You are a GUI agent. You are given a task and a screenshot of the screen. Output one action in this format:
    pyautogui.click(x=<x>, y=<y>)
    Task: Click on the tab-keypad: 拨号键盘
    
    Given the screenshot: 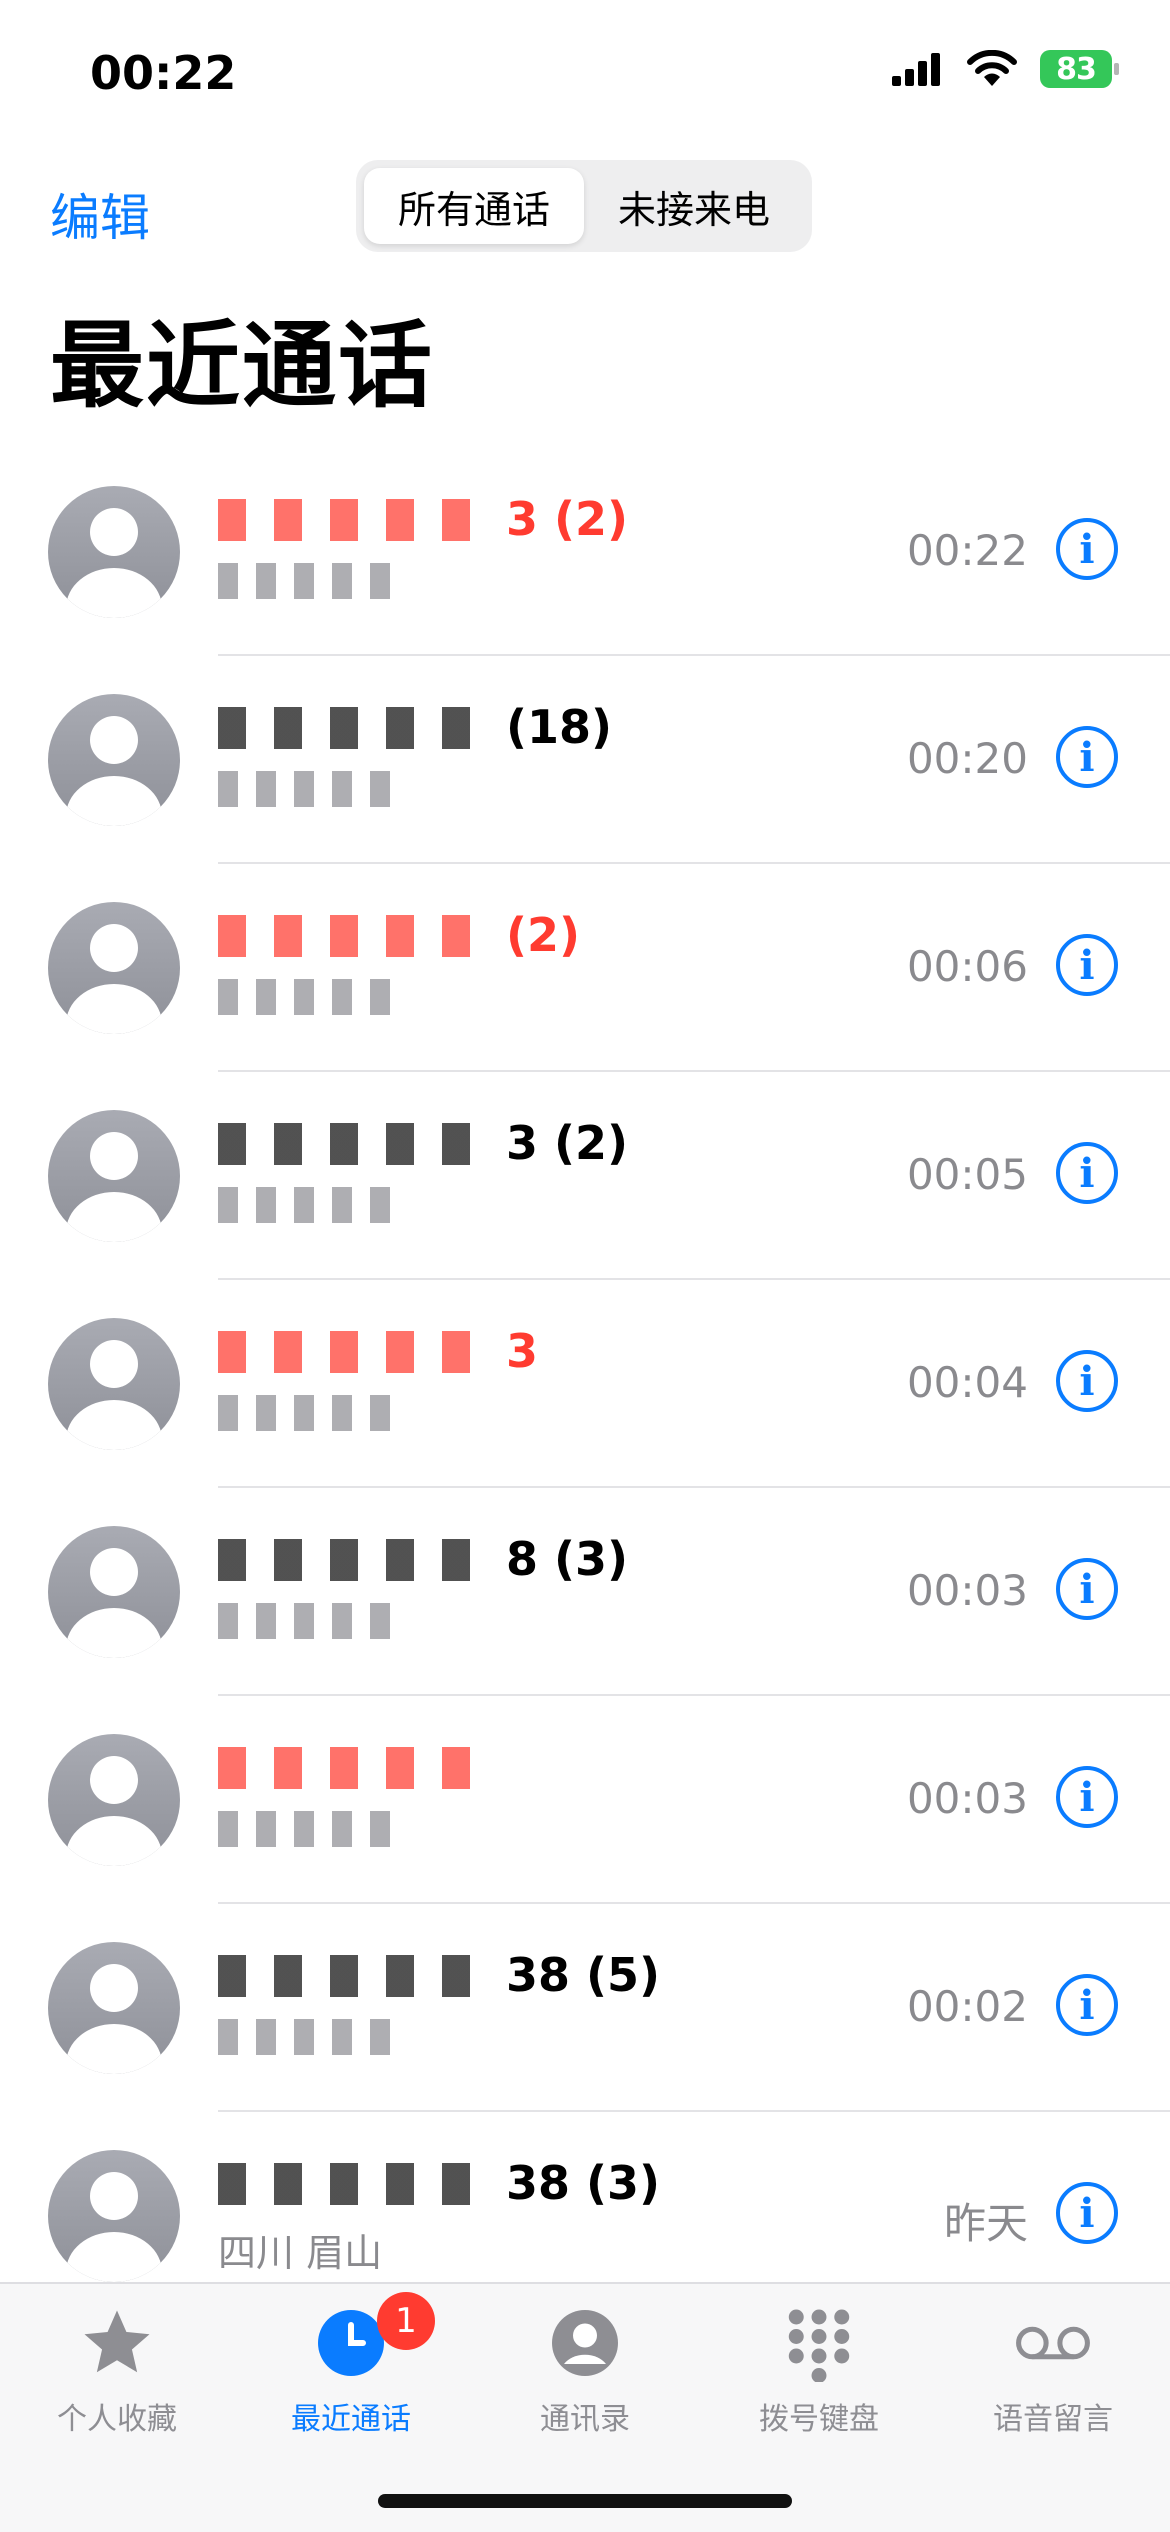 What is the action you would take?
    pyautogui.click(x=819, y=2369)
    